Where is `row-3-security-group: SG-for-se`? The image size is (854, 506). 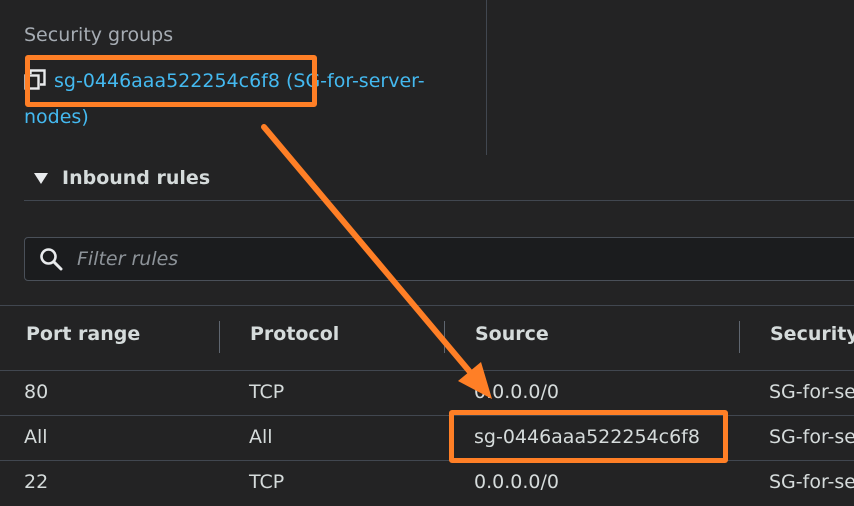 row-3-security-group: SG-for-se is located at coordinates (811, 482).